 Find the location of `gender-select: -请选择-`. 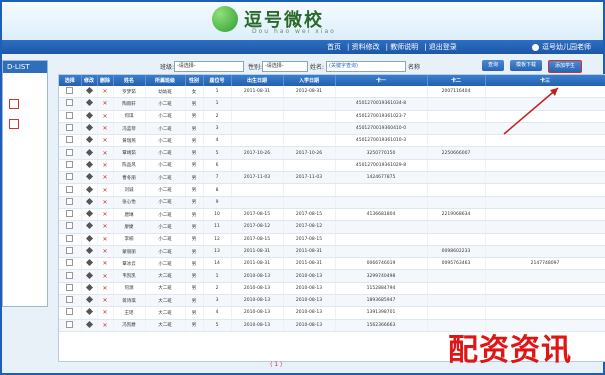

gender-select: -请选择- is located at coordinates (285, 66).